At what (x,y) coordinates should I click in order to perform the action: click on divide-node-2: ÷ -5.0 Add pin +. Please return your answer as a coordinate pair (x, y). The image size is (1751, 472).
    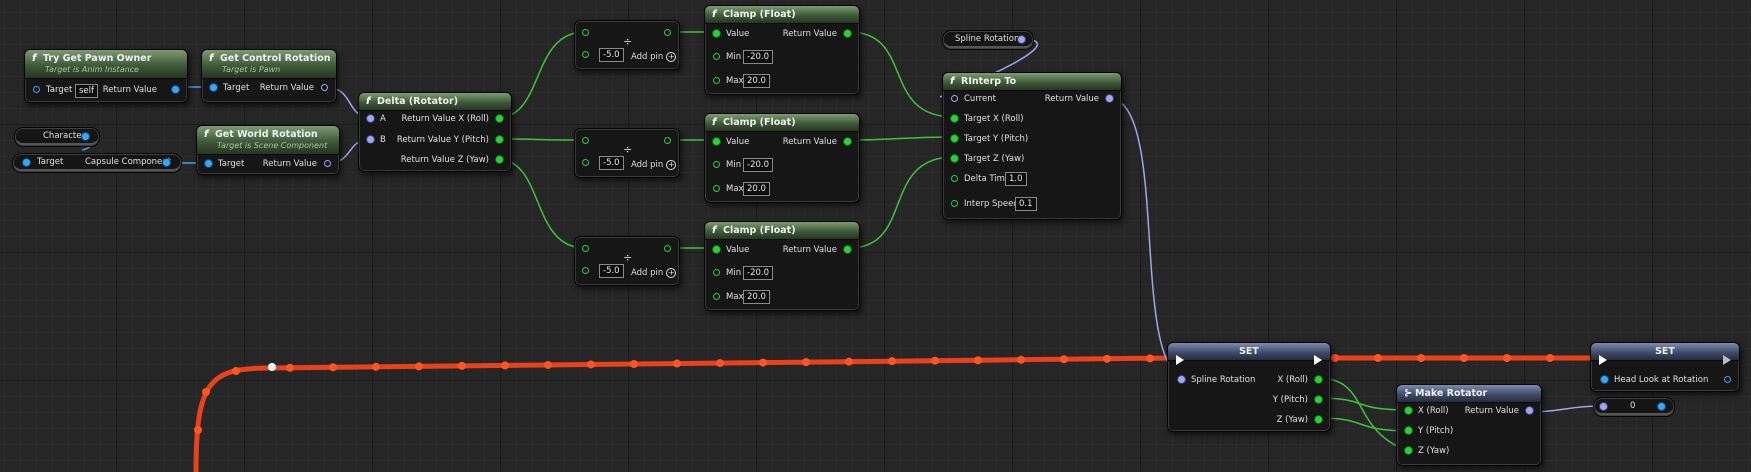
    Looking at the image, I should click on (627, 153).